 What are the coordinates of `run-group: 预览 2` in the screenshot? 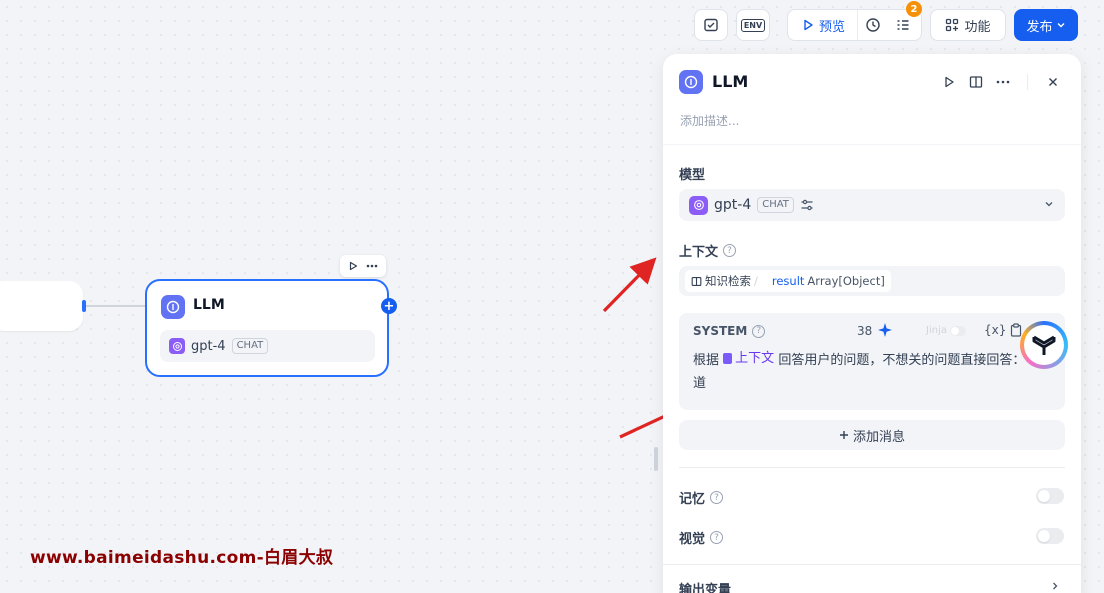 It's located at (855, 21).